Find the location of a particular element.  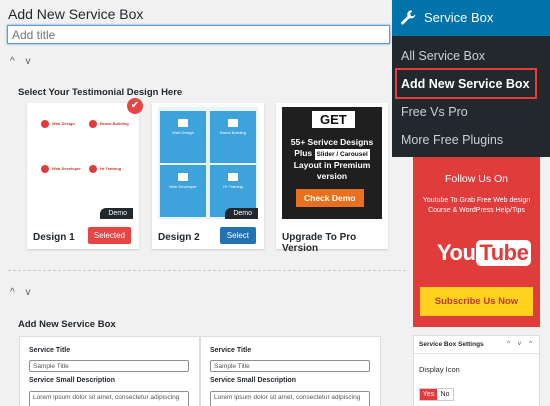

thumb1-item-2: Brand Building is located at coordinates (114, 123).